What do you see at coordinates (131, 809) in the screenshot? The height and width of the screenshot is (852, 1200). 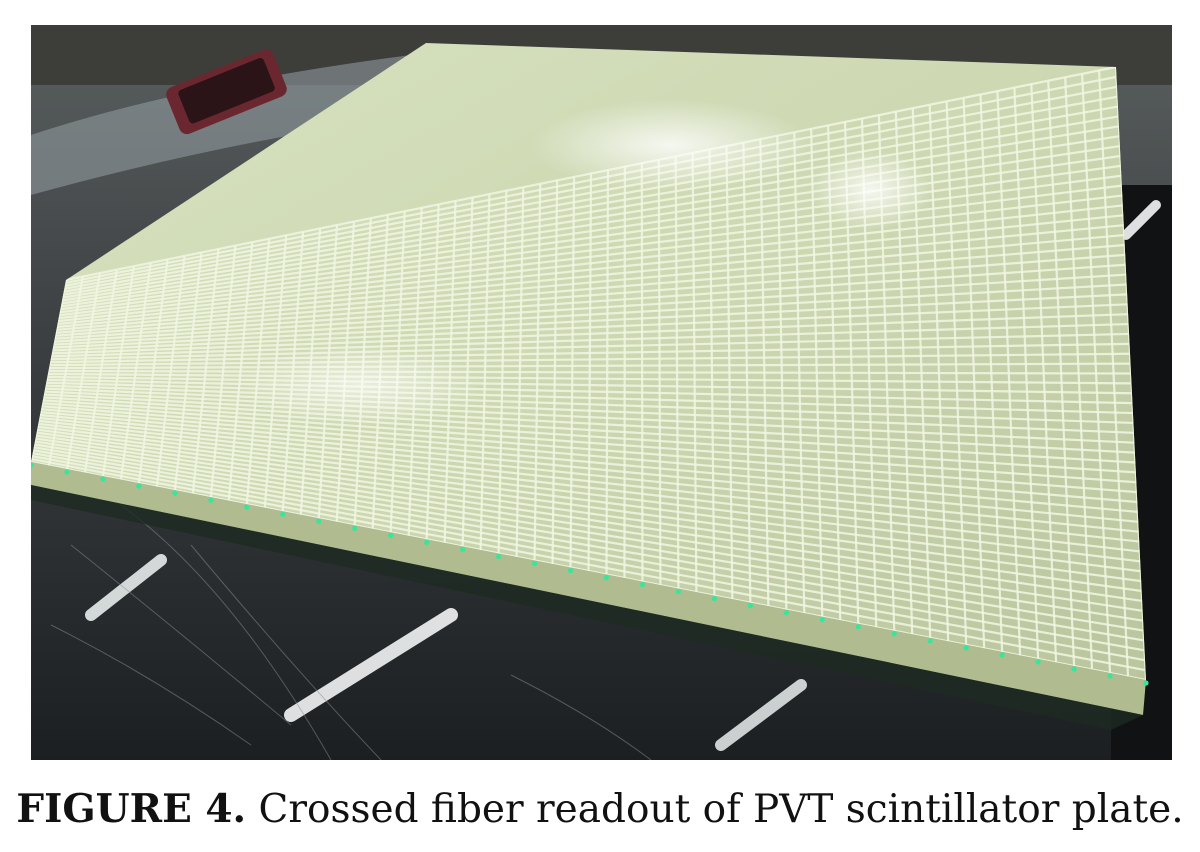 I see `figure-label: FIGURE 4.` at bounding box center [131, 809].